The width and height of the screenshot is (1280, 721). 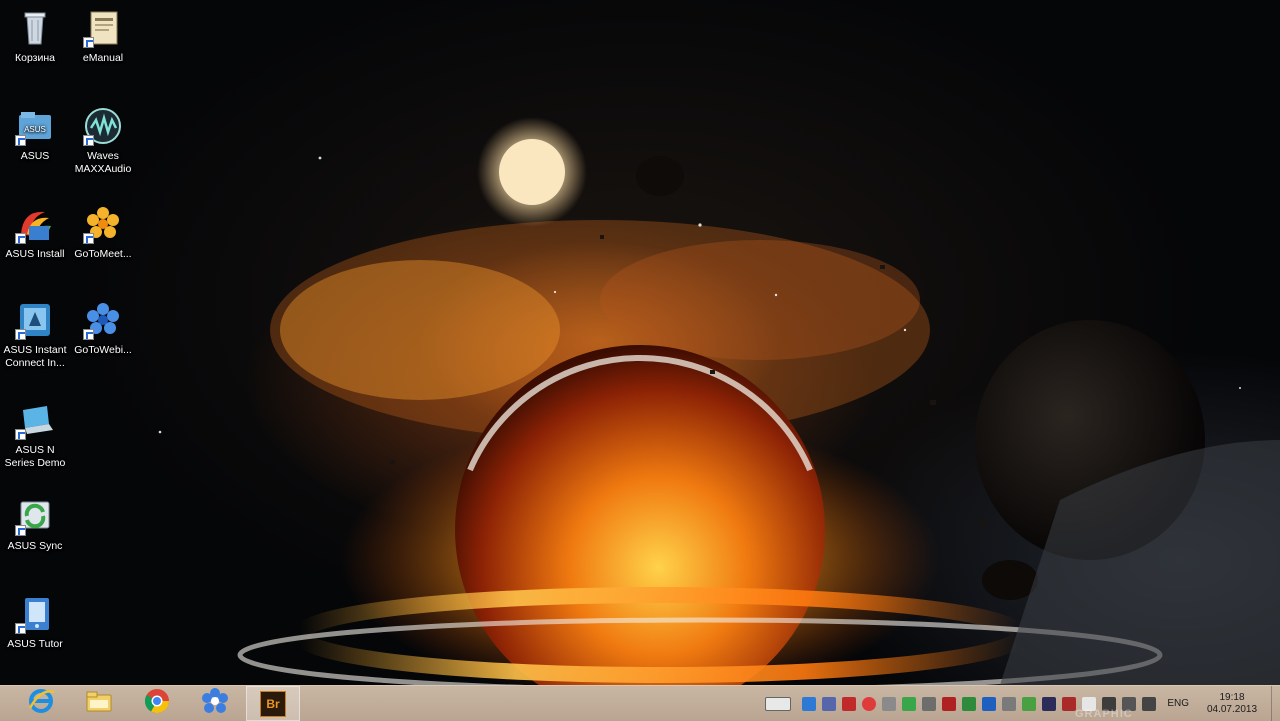 I want to click on update-tray-icon, so click(x=949, y=703).